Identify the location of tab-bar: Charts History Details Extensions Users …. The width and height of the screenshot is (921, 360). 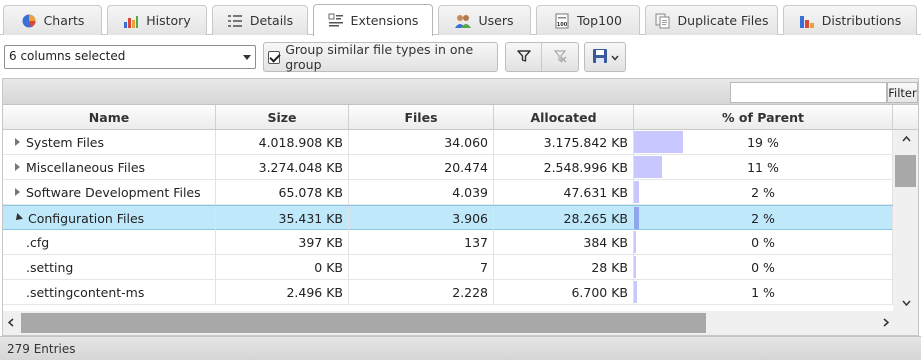
(460, 18).